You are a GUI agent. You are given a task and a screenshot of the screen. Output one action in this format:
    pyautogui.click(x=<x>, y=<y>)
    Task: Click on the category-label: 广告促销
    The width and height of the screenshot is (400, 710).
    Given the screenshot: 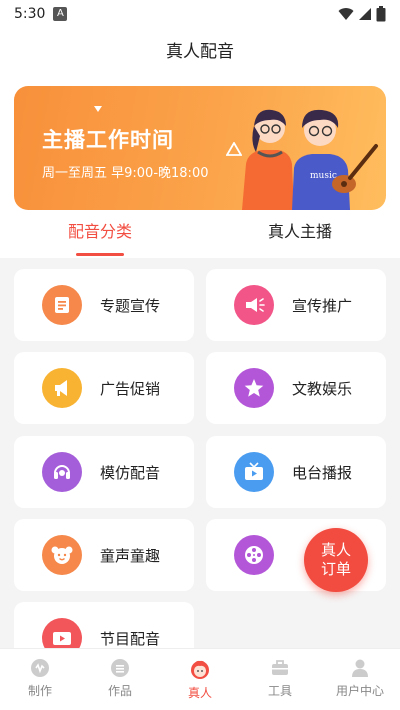 What is the action you would take?
    pyautogui.click(x=130, y=388)
    